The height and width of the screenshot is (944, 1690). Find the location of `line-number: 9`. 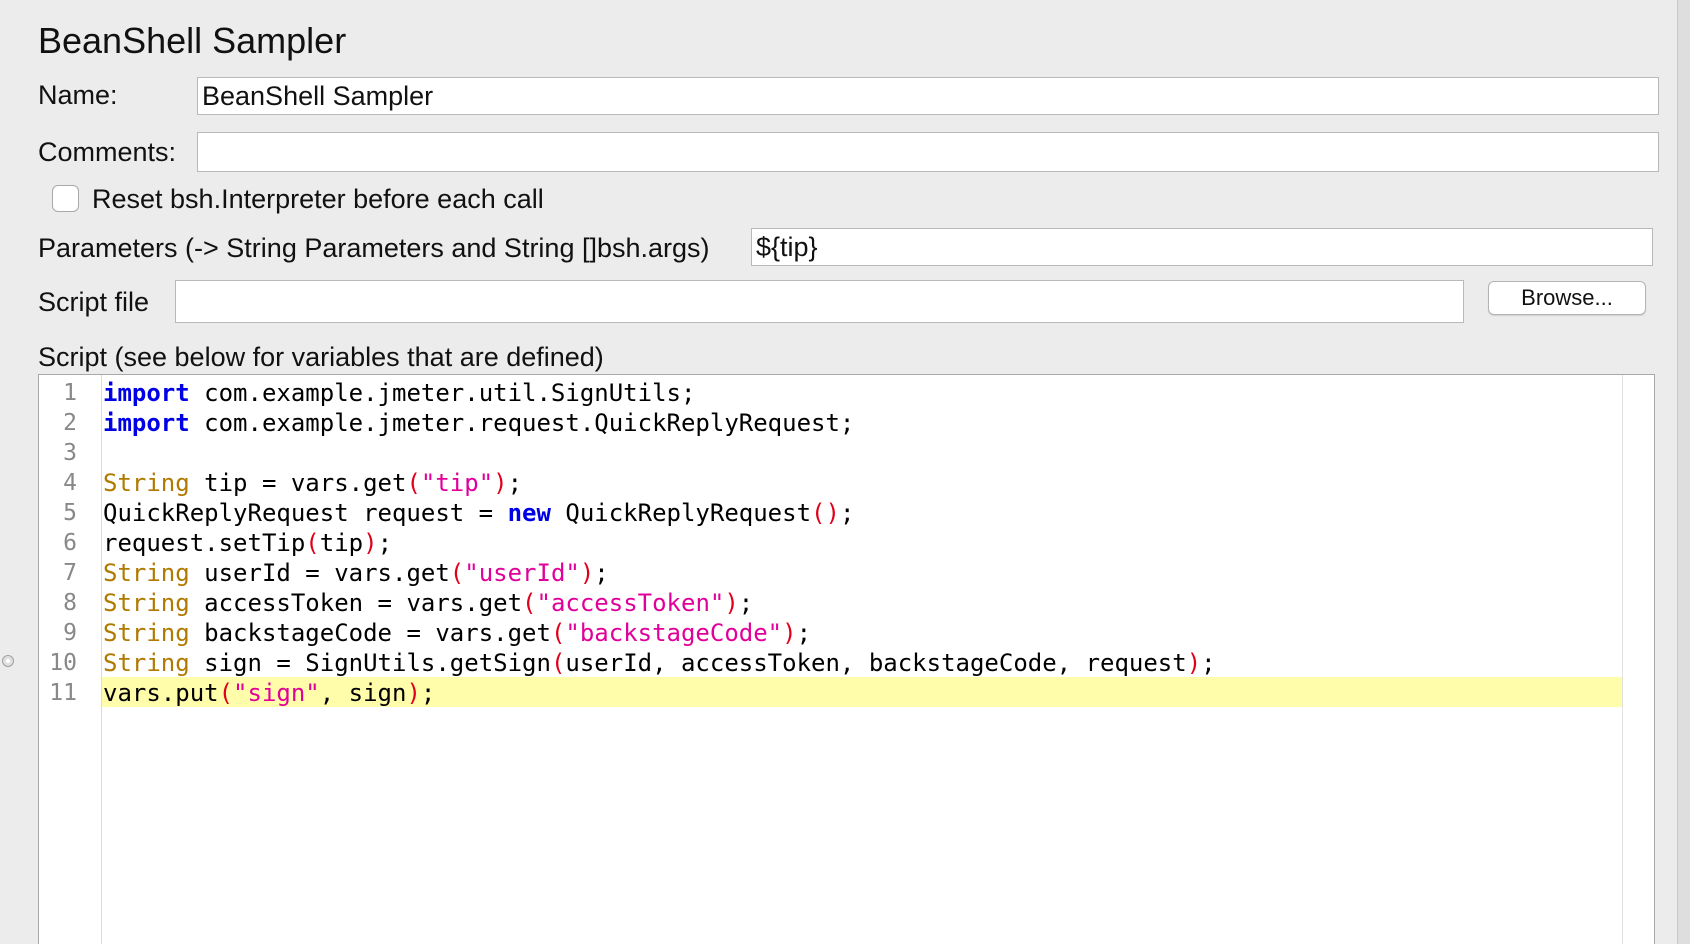

line-number: 9 is located at coordinates (70, 633).